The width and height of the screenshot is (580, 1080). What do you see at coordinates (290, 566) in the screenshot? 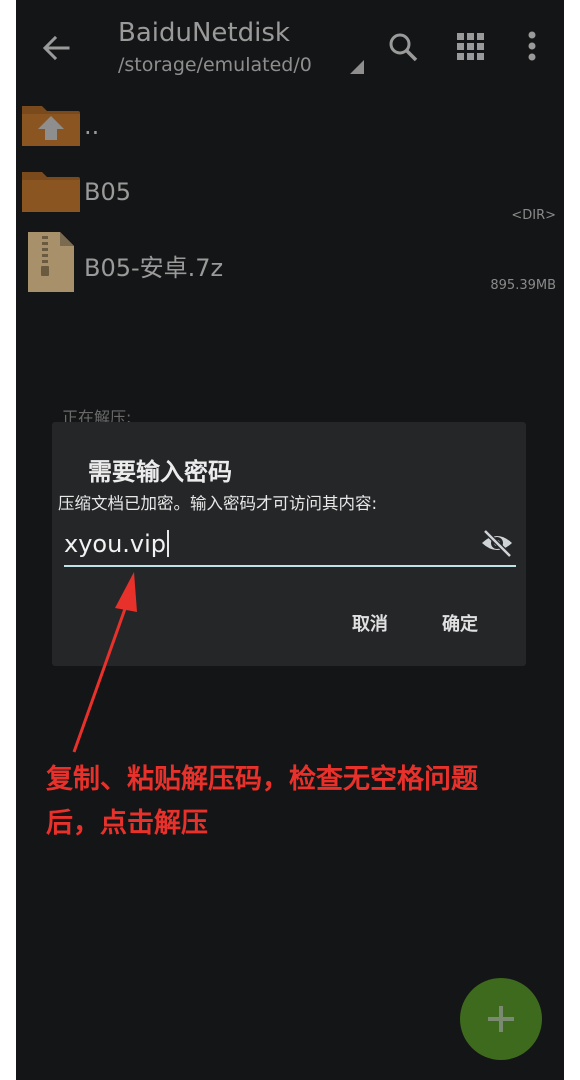
I see `password-underline` at bounding box center [290, 566].